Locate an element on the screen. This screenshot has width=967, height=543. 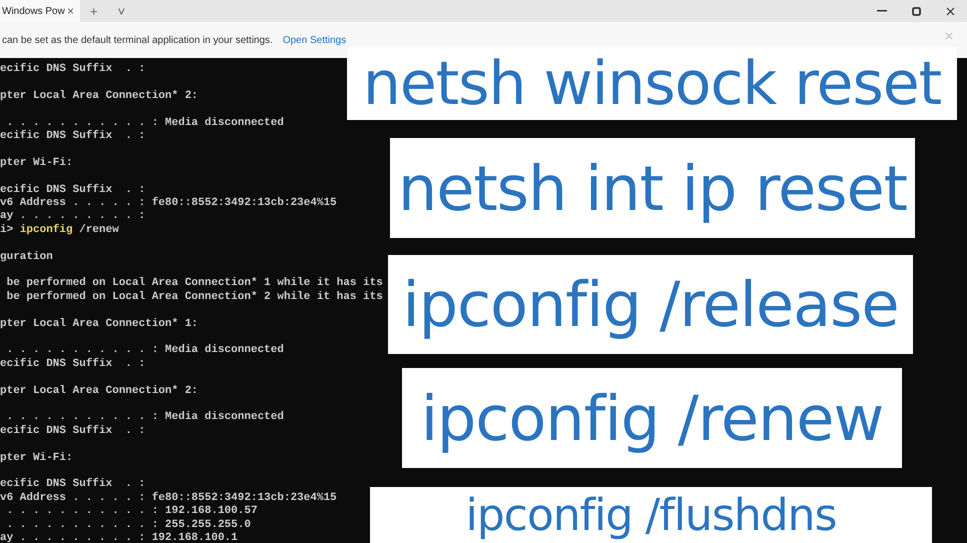
command-caption: ipconfig /renew is located at coordinates (652, 418).